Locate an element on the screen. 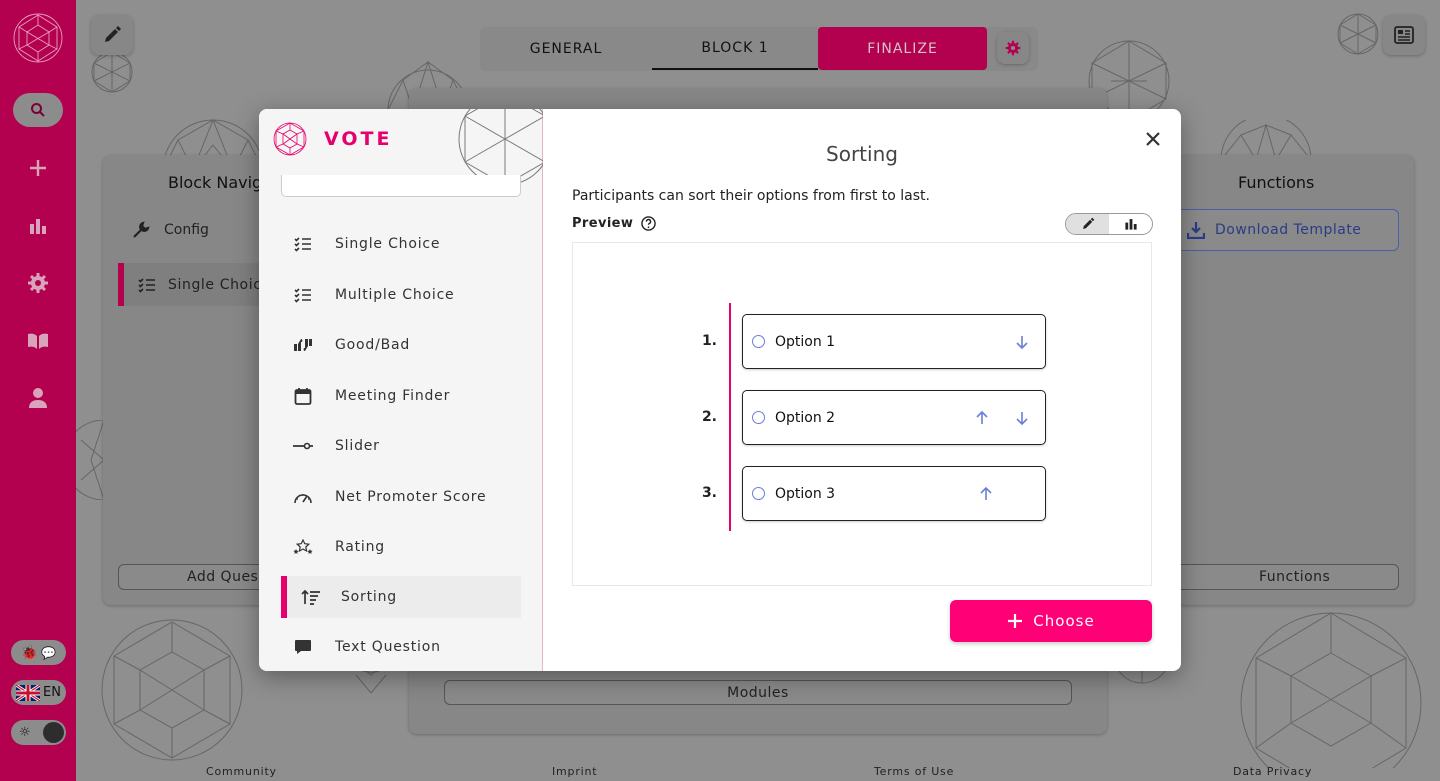 This screenshot has width=1440, height=781. user-icon is located at coordinates (38, 398).